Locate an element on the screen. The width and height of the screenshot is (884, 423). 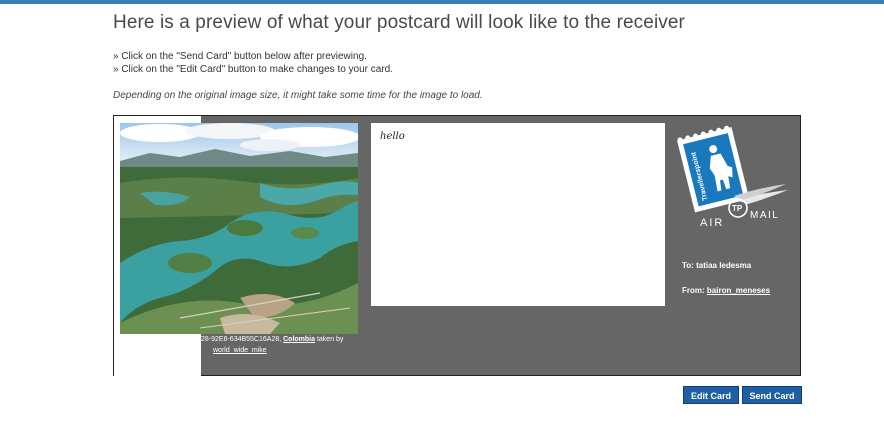
edit-card-button: Edit Card is located at coordinates (711, 395).